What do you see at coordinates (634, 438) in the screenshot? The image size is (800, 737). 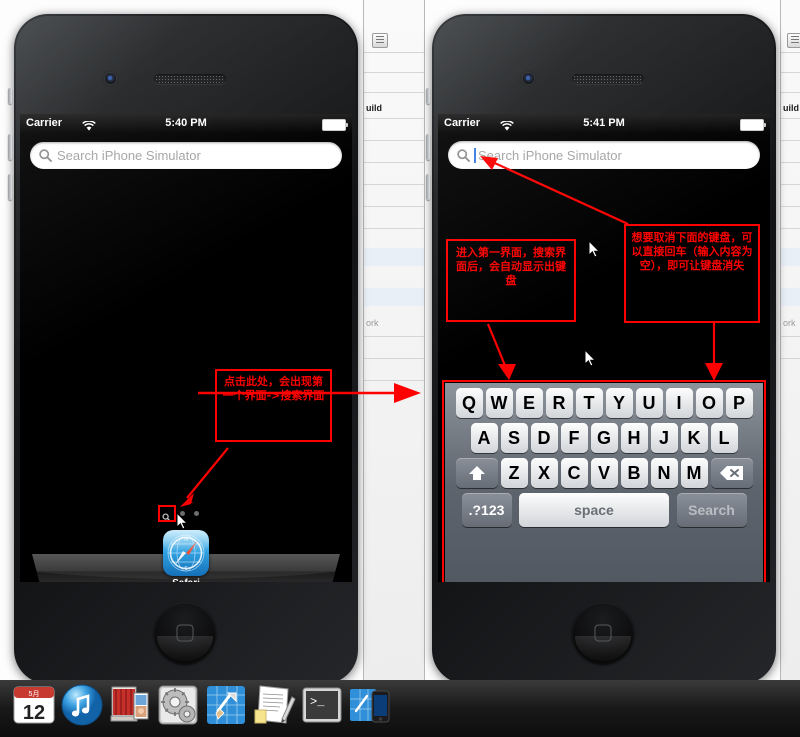 I see `key-h: H` at bounding box center [634, 438].